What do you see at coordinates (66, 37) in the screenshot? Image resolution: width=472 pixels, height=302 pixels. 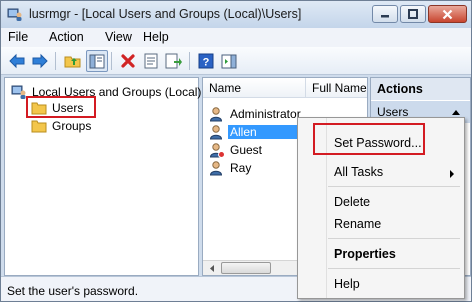 I see `menu-action: Action` at bounding box center [66, 37].